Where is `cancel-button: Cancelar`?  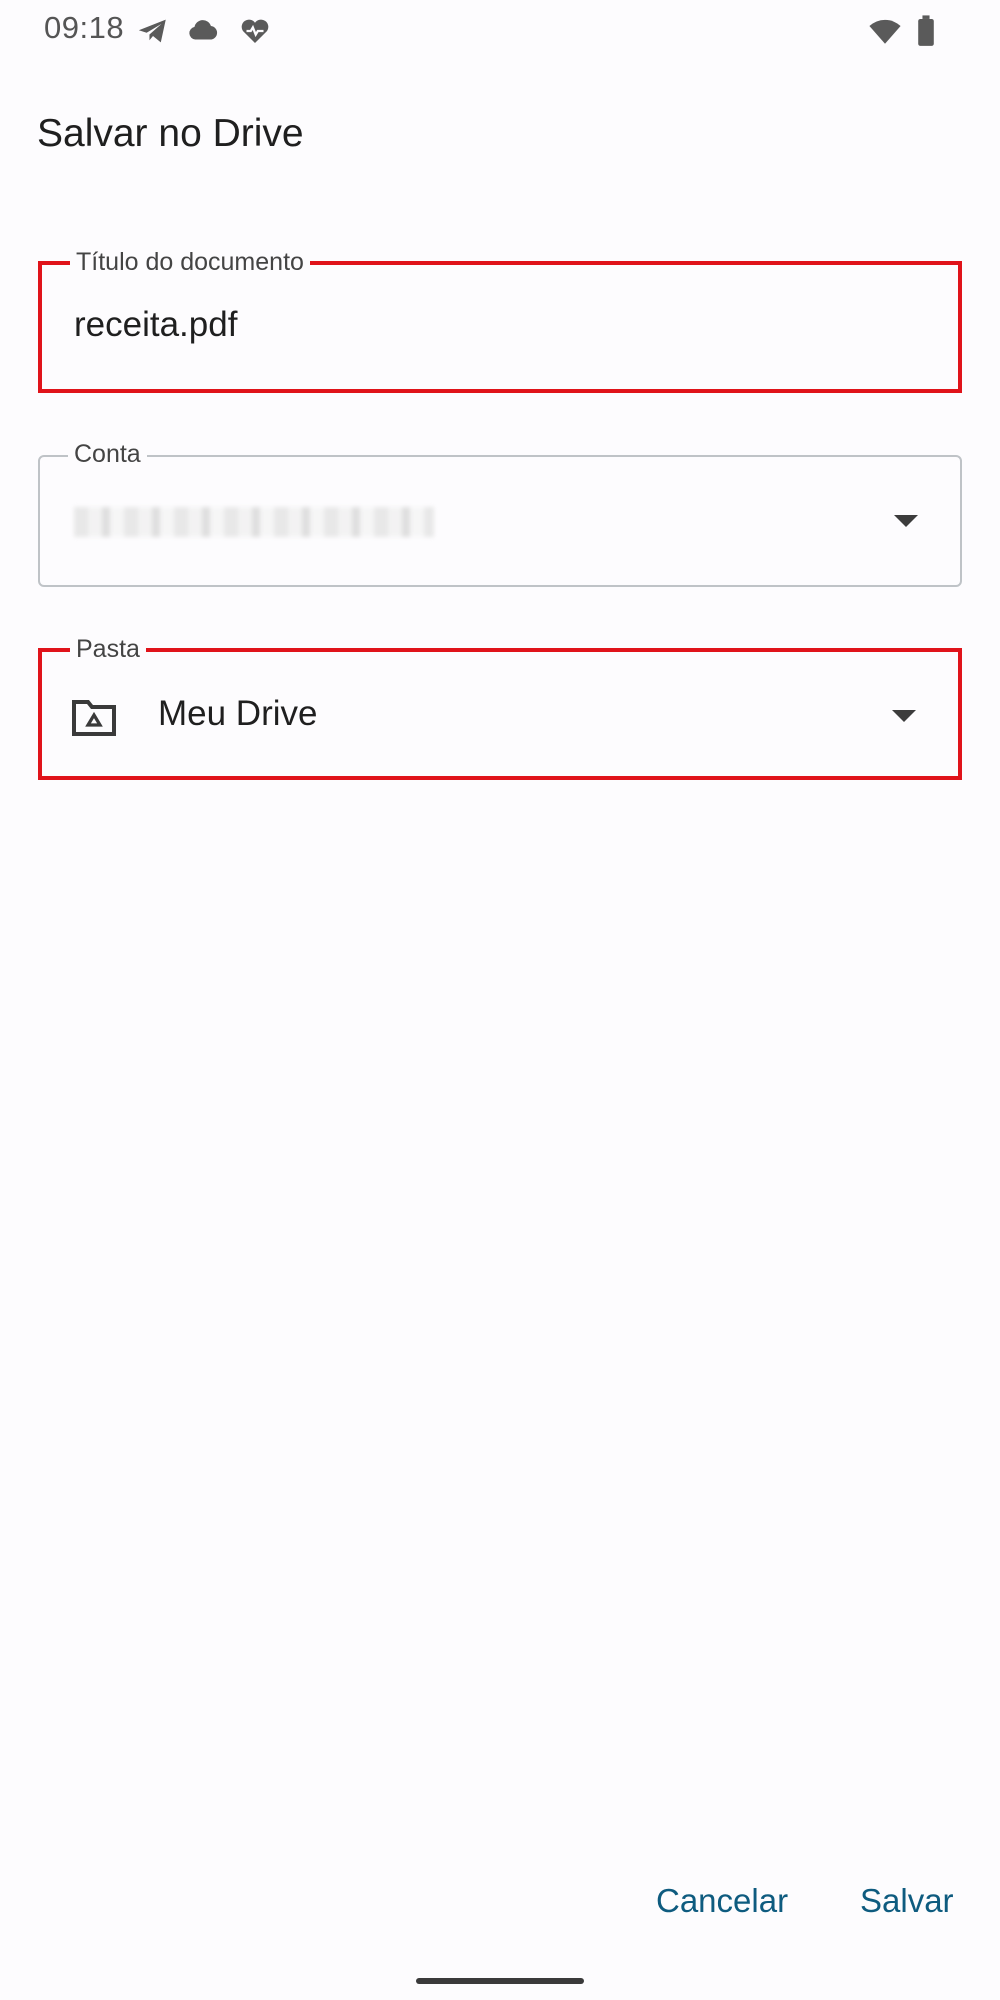
cancel-button: Cancelar is located at coordinates (722, 1901).